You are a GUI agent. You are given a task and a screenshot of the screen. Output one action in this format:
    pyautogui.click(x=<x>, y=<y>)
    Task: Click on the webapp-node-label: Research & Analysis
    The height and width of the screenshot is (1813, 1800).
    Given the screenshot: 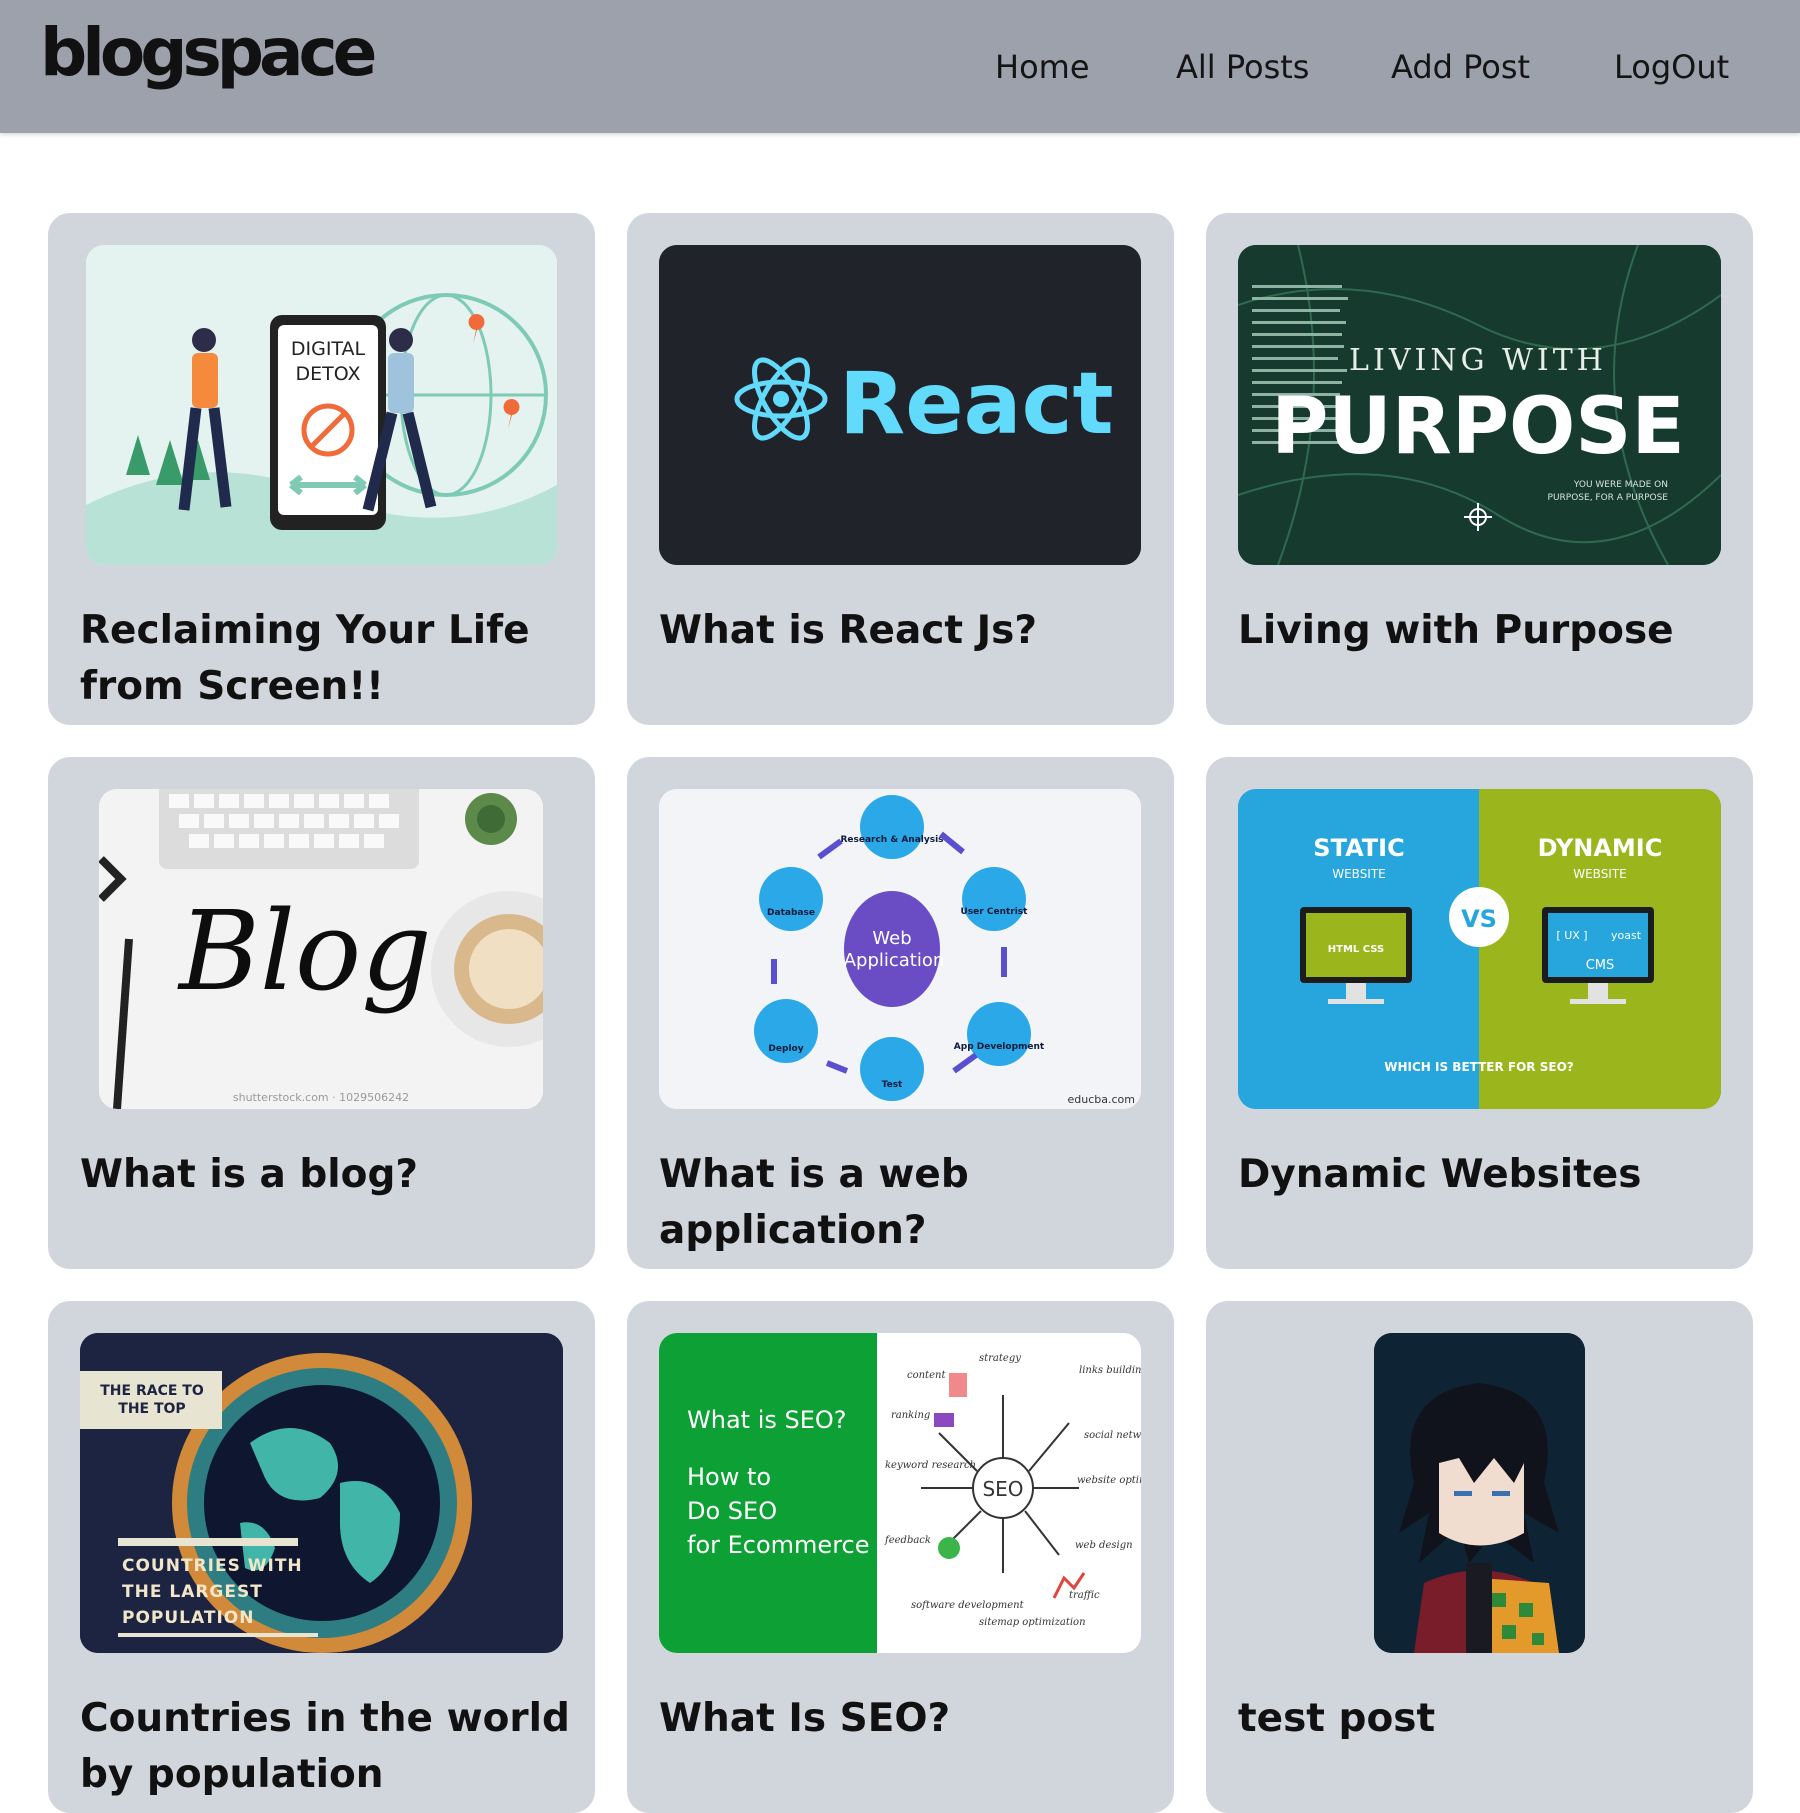 What is the action you would take?
    pyautogui.click(x=891, y=840)
    